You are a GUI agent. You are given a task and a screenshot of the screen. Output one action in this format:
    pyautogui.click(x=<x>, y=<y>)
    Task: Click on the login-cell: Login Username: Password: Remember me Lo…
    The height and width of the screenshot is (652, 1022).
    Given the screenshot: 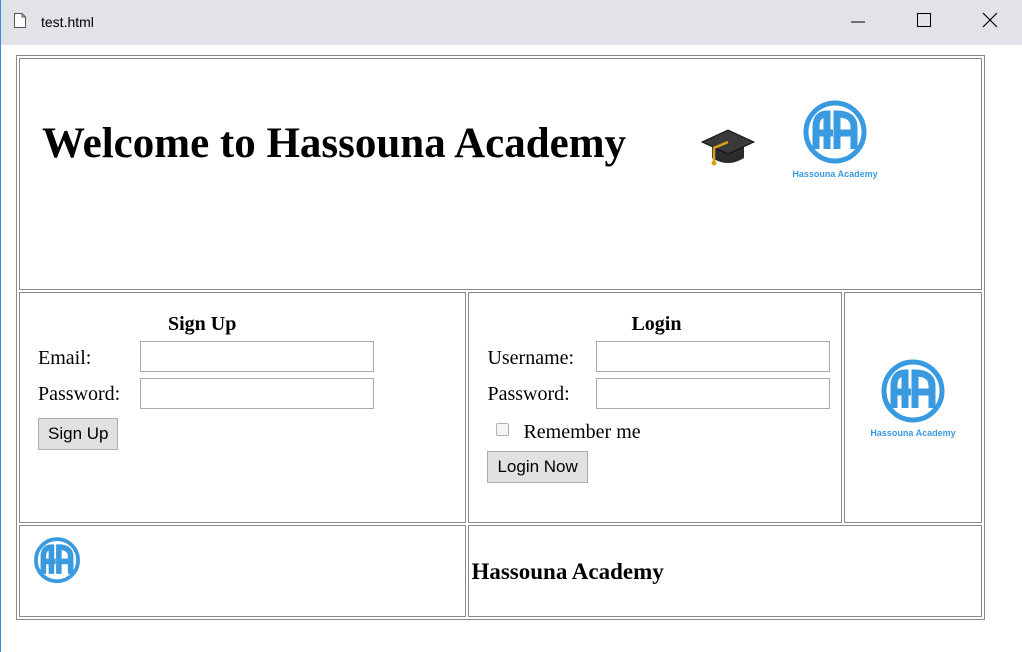 What is the action you would take?
    pyautogui.click(x=655, y=407)
    